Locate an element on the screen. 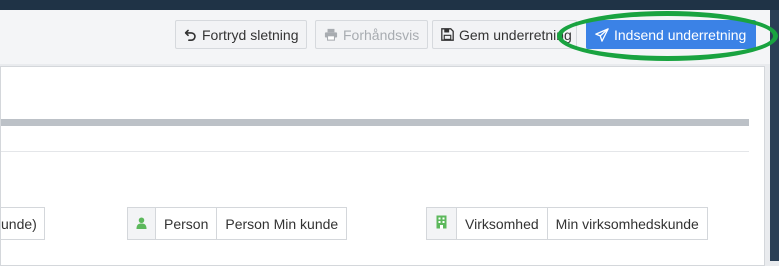 The image size is (779, 266). undo-delete-label: Fortryd sletning is located at coordinates (250, 34).